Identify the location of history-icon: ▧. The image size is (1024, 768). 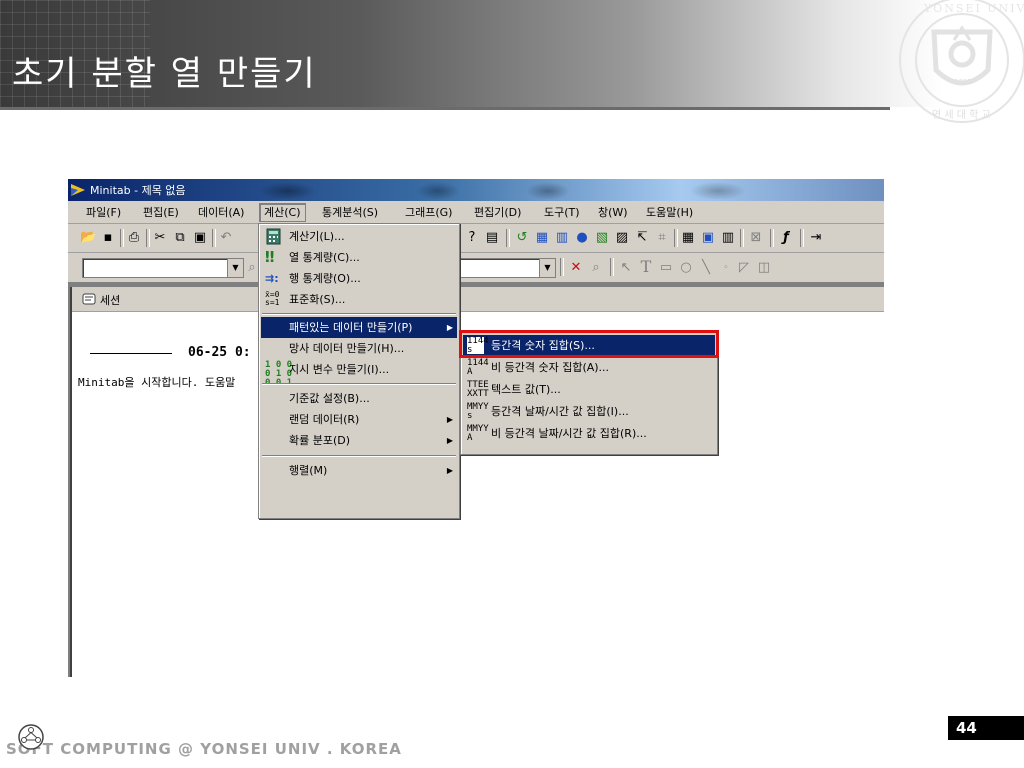
(602, 238).